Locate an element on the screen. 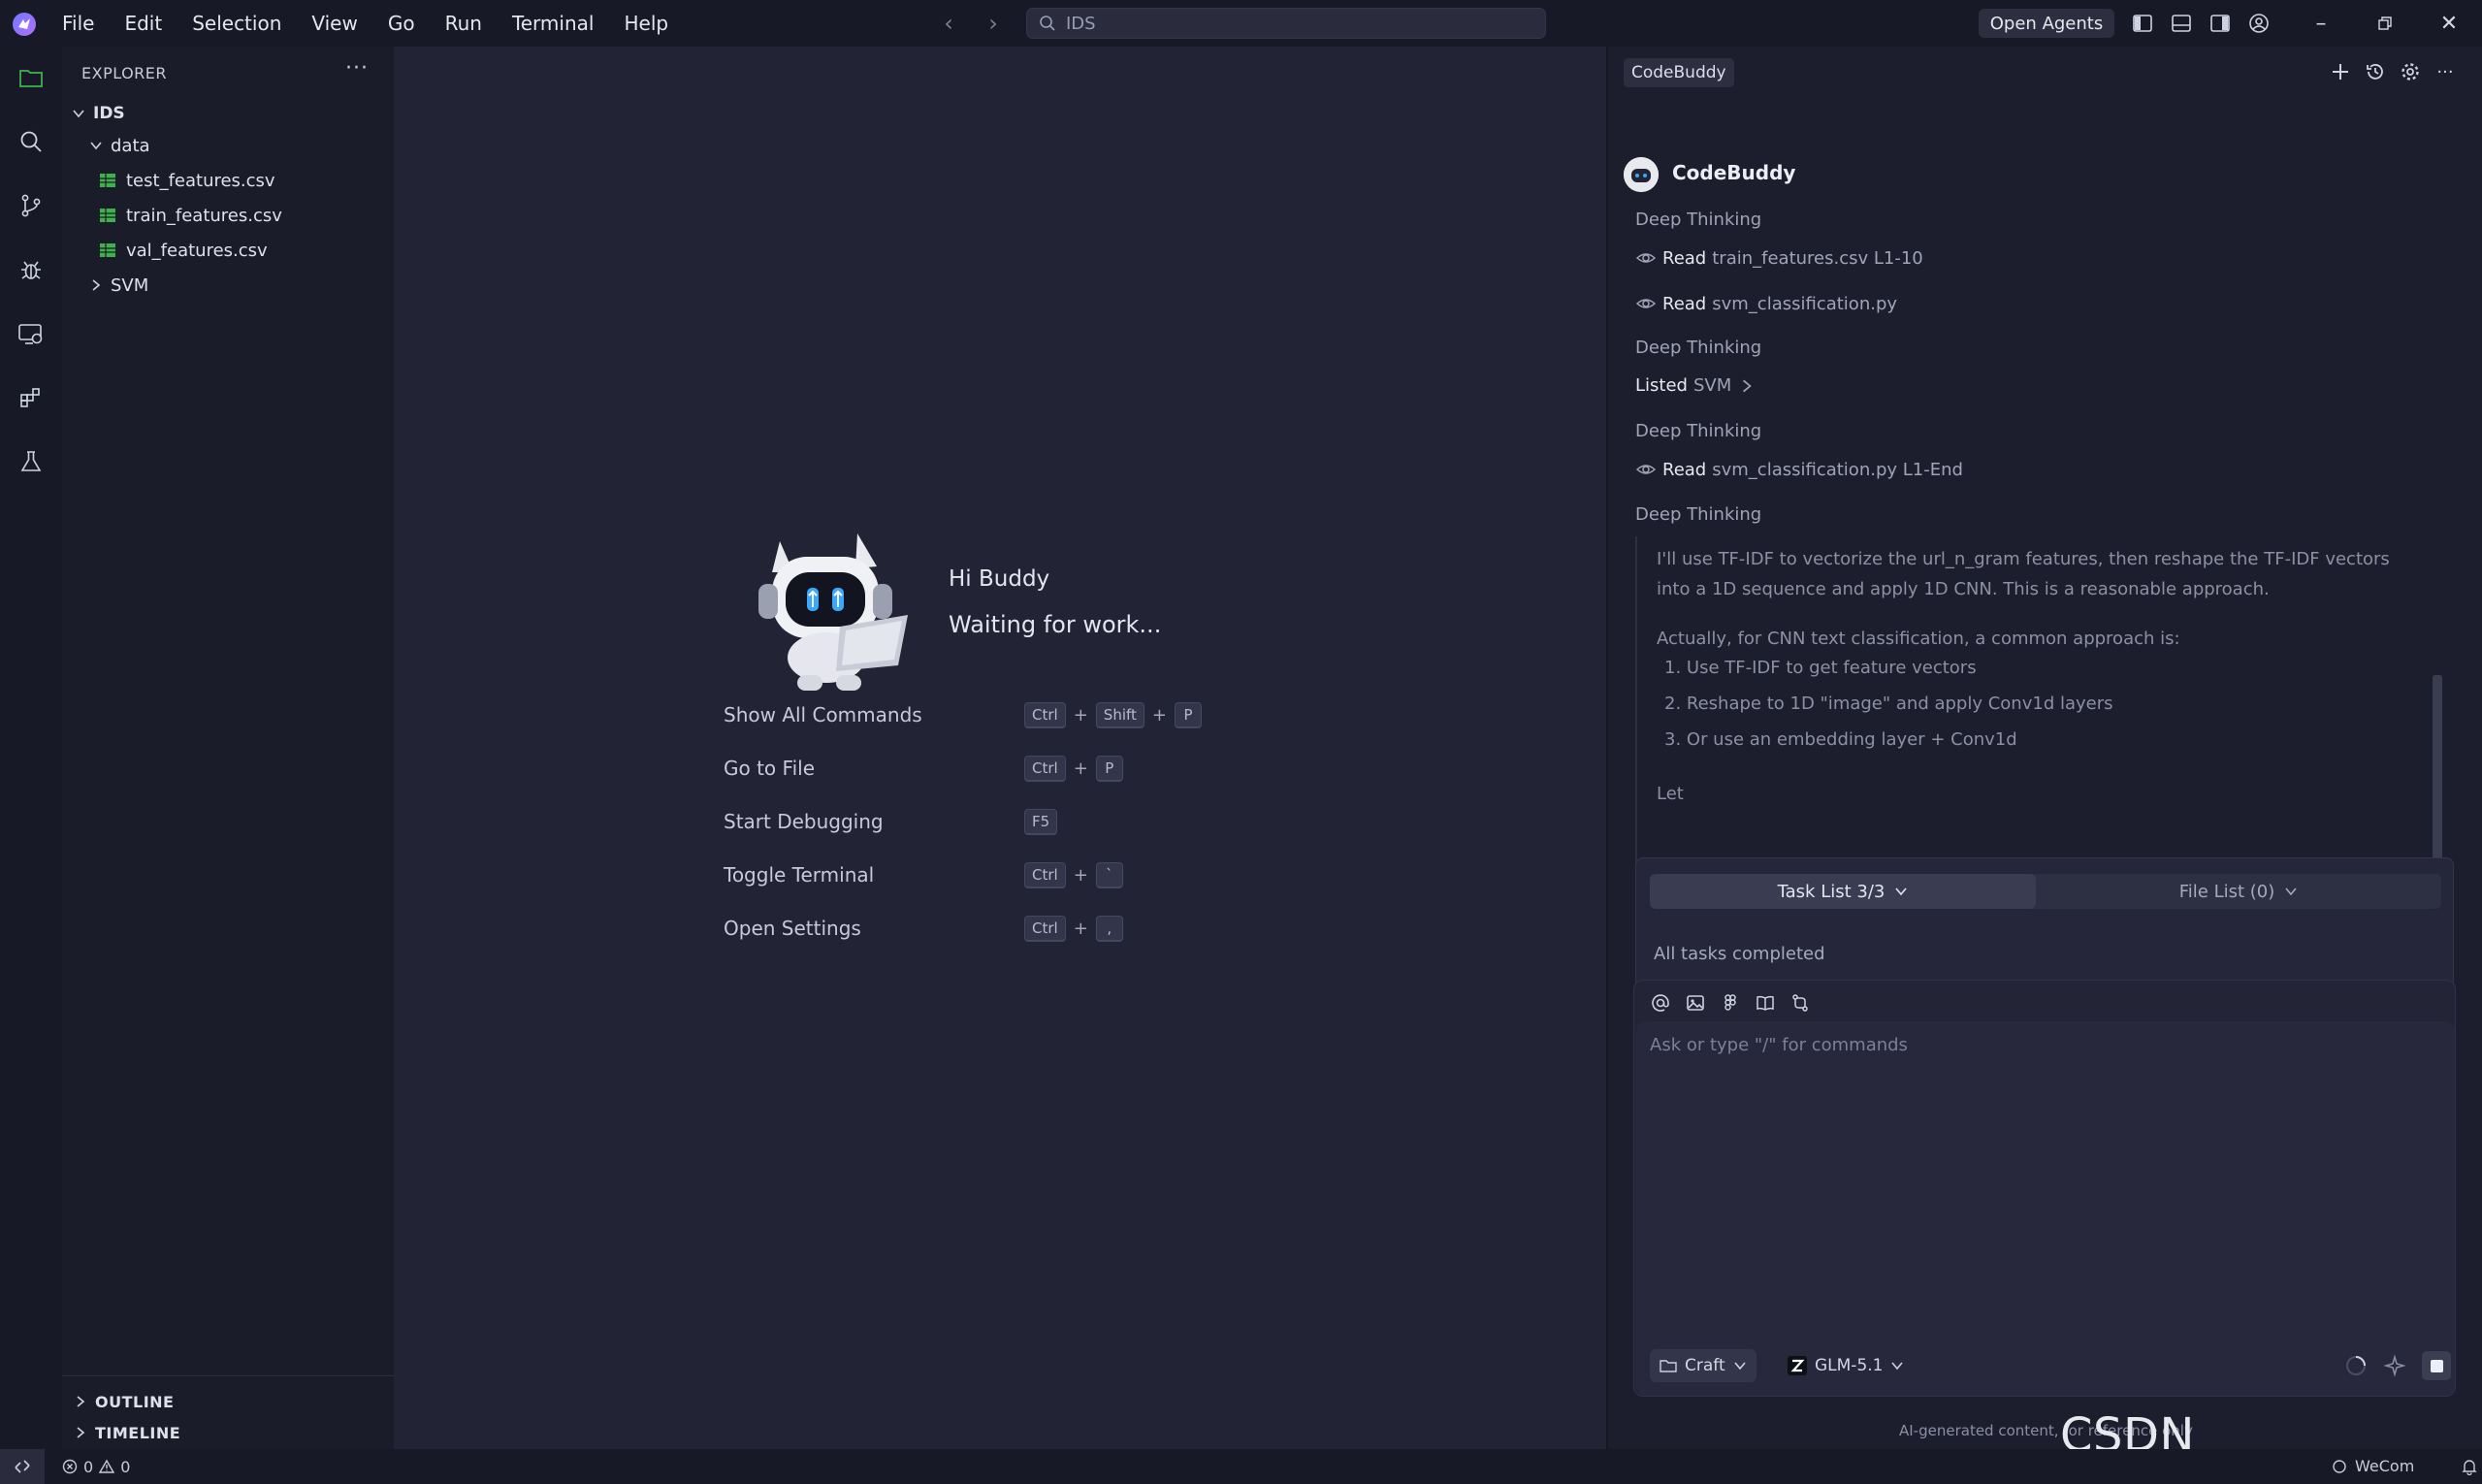 This screenshot has height=1484, width=2482. git-compare-icon is located at coordinates (1800, 1003).